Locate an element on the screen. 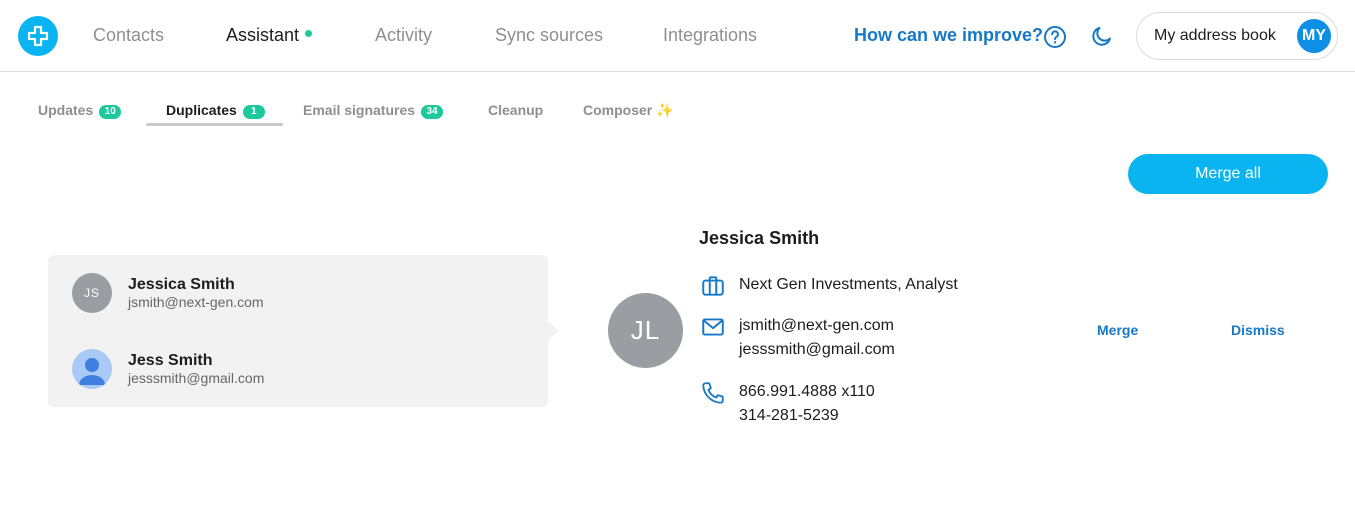 The image size is (1355, 530). tab-cleanup: Cleanup is located at coordinates (515, 110).